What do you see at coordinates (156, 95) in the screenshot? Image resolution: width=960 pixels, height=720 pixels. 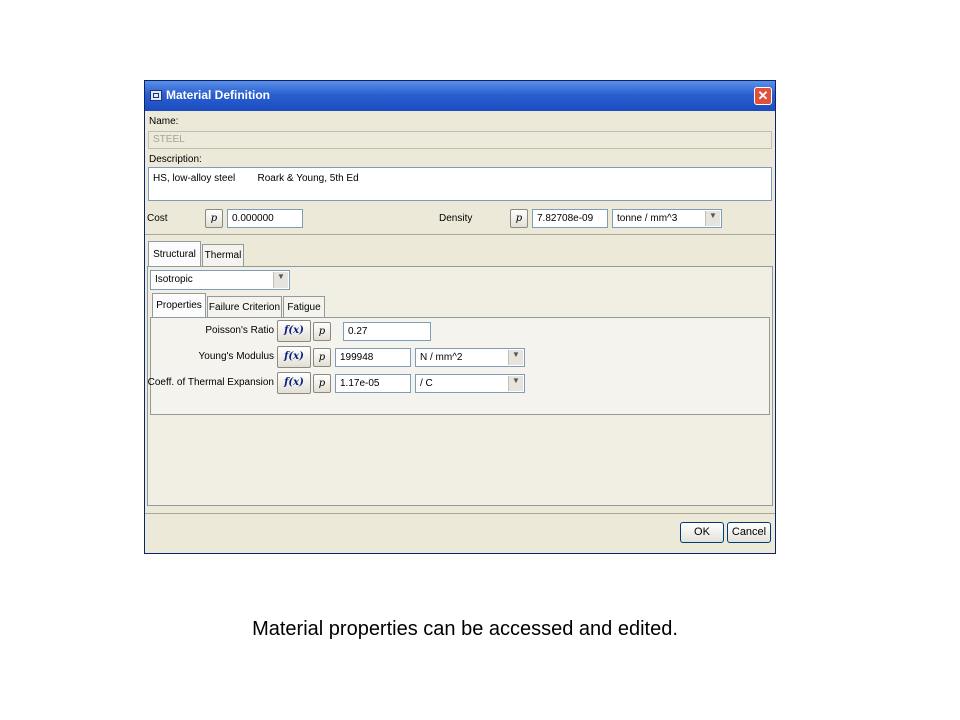 I see `window-icon` at bounding box center [156, 95].